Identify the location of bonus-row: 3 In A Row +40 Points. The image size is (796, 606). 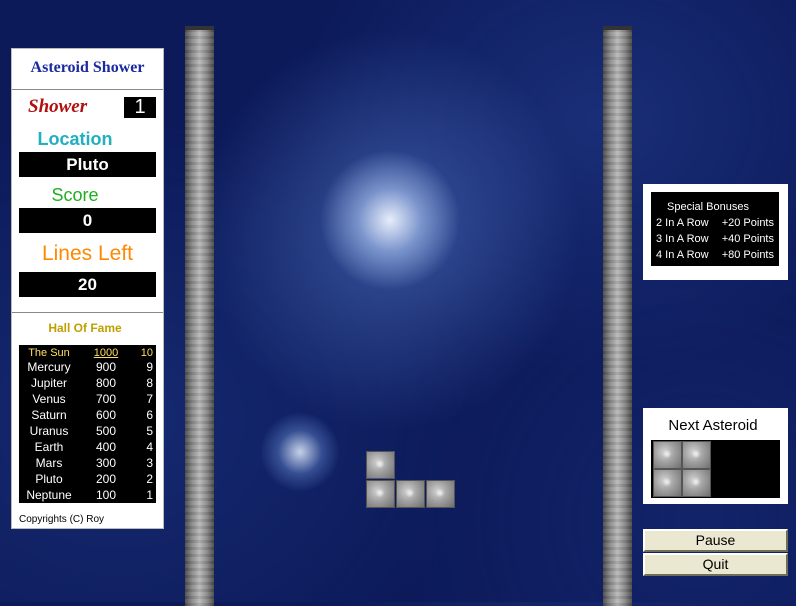
(715, 239).